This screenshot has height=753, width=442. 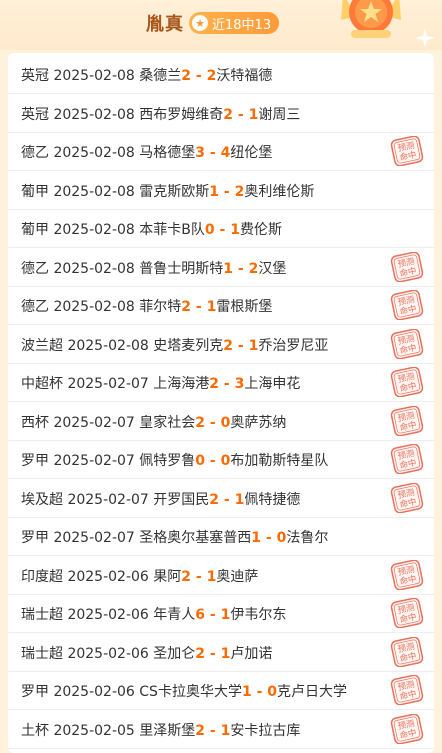 I want to click on league: 埃及超, so click(x=42, y=499).